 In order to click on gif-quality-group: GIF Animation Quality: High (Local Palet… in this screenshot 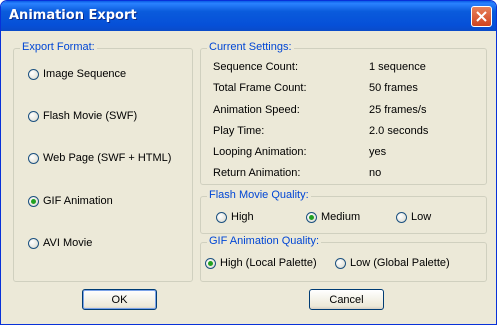, I will do `click(343, 258)`.